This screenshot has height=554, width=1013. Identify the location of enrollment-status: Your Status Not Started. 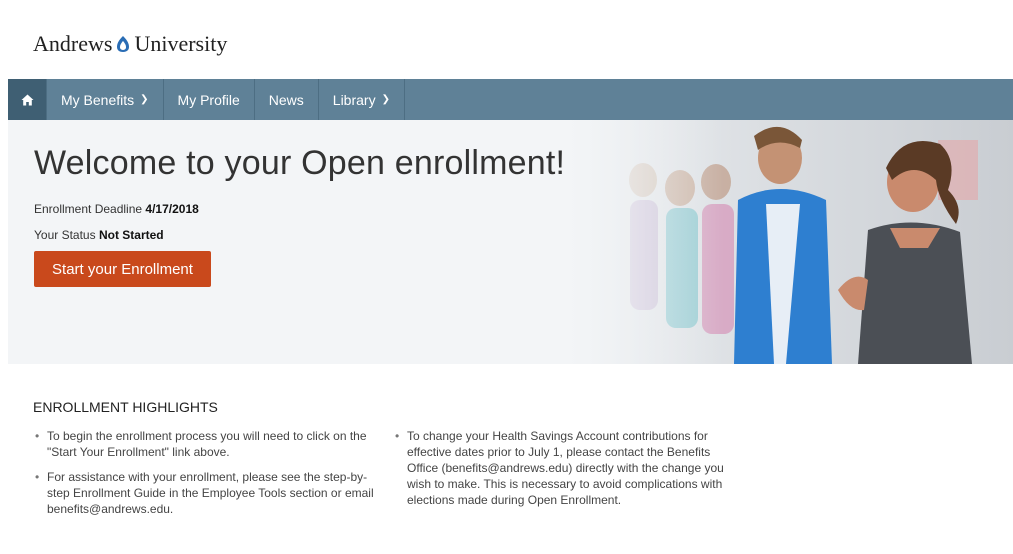
(99, 235).